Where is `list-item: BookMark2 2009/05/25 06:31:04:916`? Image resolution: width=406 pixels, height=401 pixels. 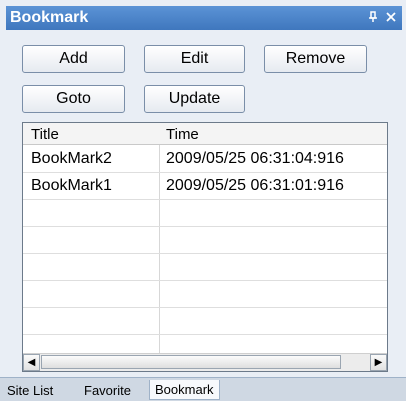 list-item: BookMark2 2009/05/25 06:31:04:916 is located at coordinates (205, 159).